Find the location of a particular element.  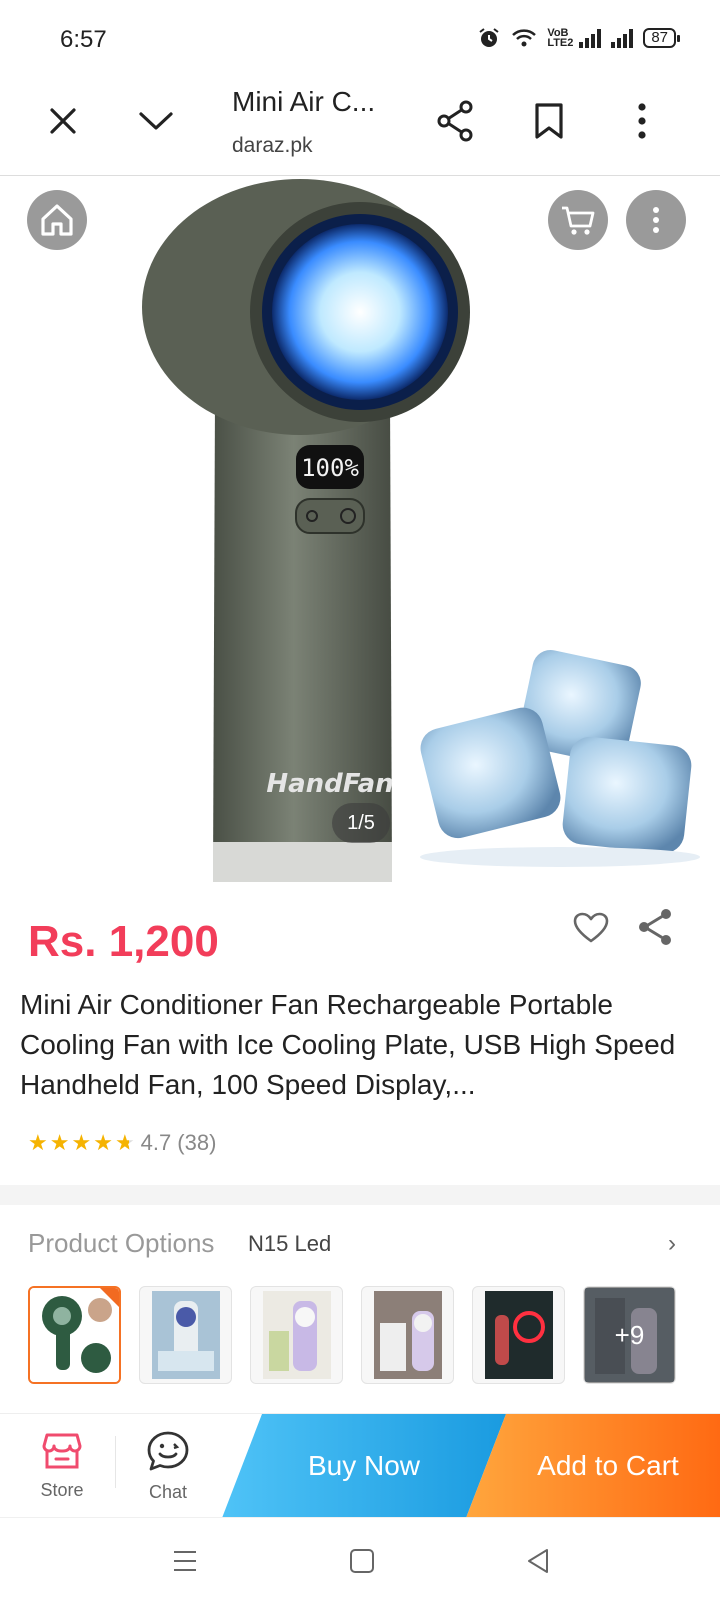

signal-1-icon is located at coordinates (590, 38).